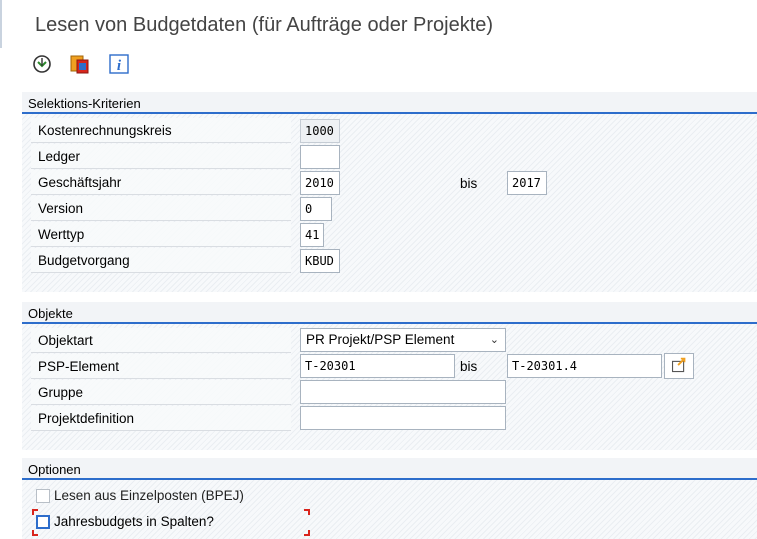  What do you see at coordinates (161, 130) in the screenshot?
I see `label-kostenrechnungskreis: Kostenrechnungskreis` at bounding box center [161, 130].